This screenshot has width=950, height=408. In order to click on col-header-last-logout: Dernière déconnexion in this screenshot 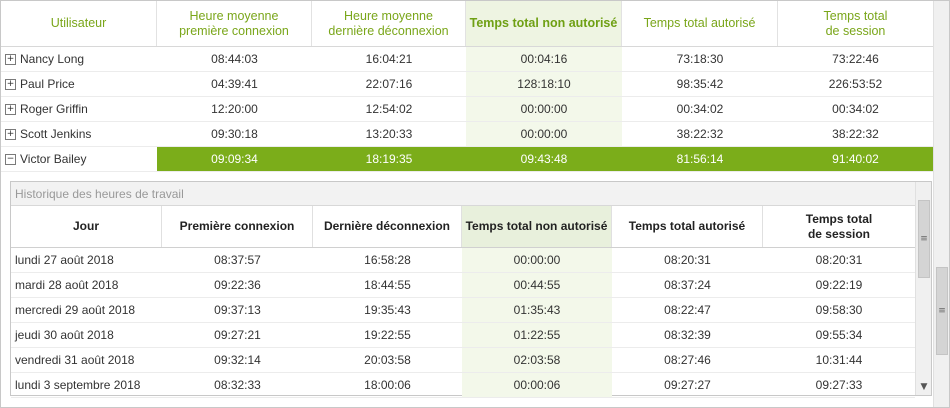, I will do `click(387, 226)`.